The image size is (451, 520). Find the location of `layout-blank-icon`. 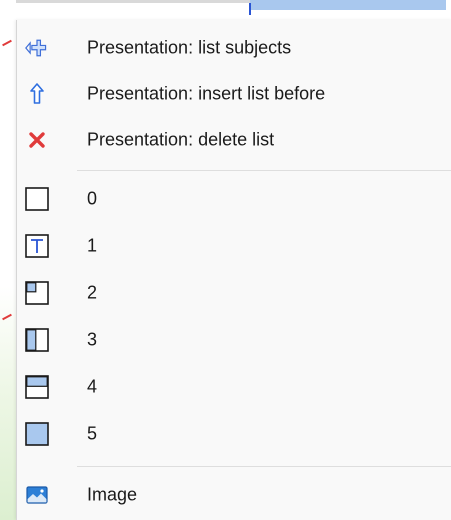

layout-blank-icon is located at coordinates (37, 199).